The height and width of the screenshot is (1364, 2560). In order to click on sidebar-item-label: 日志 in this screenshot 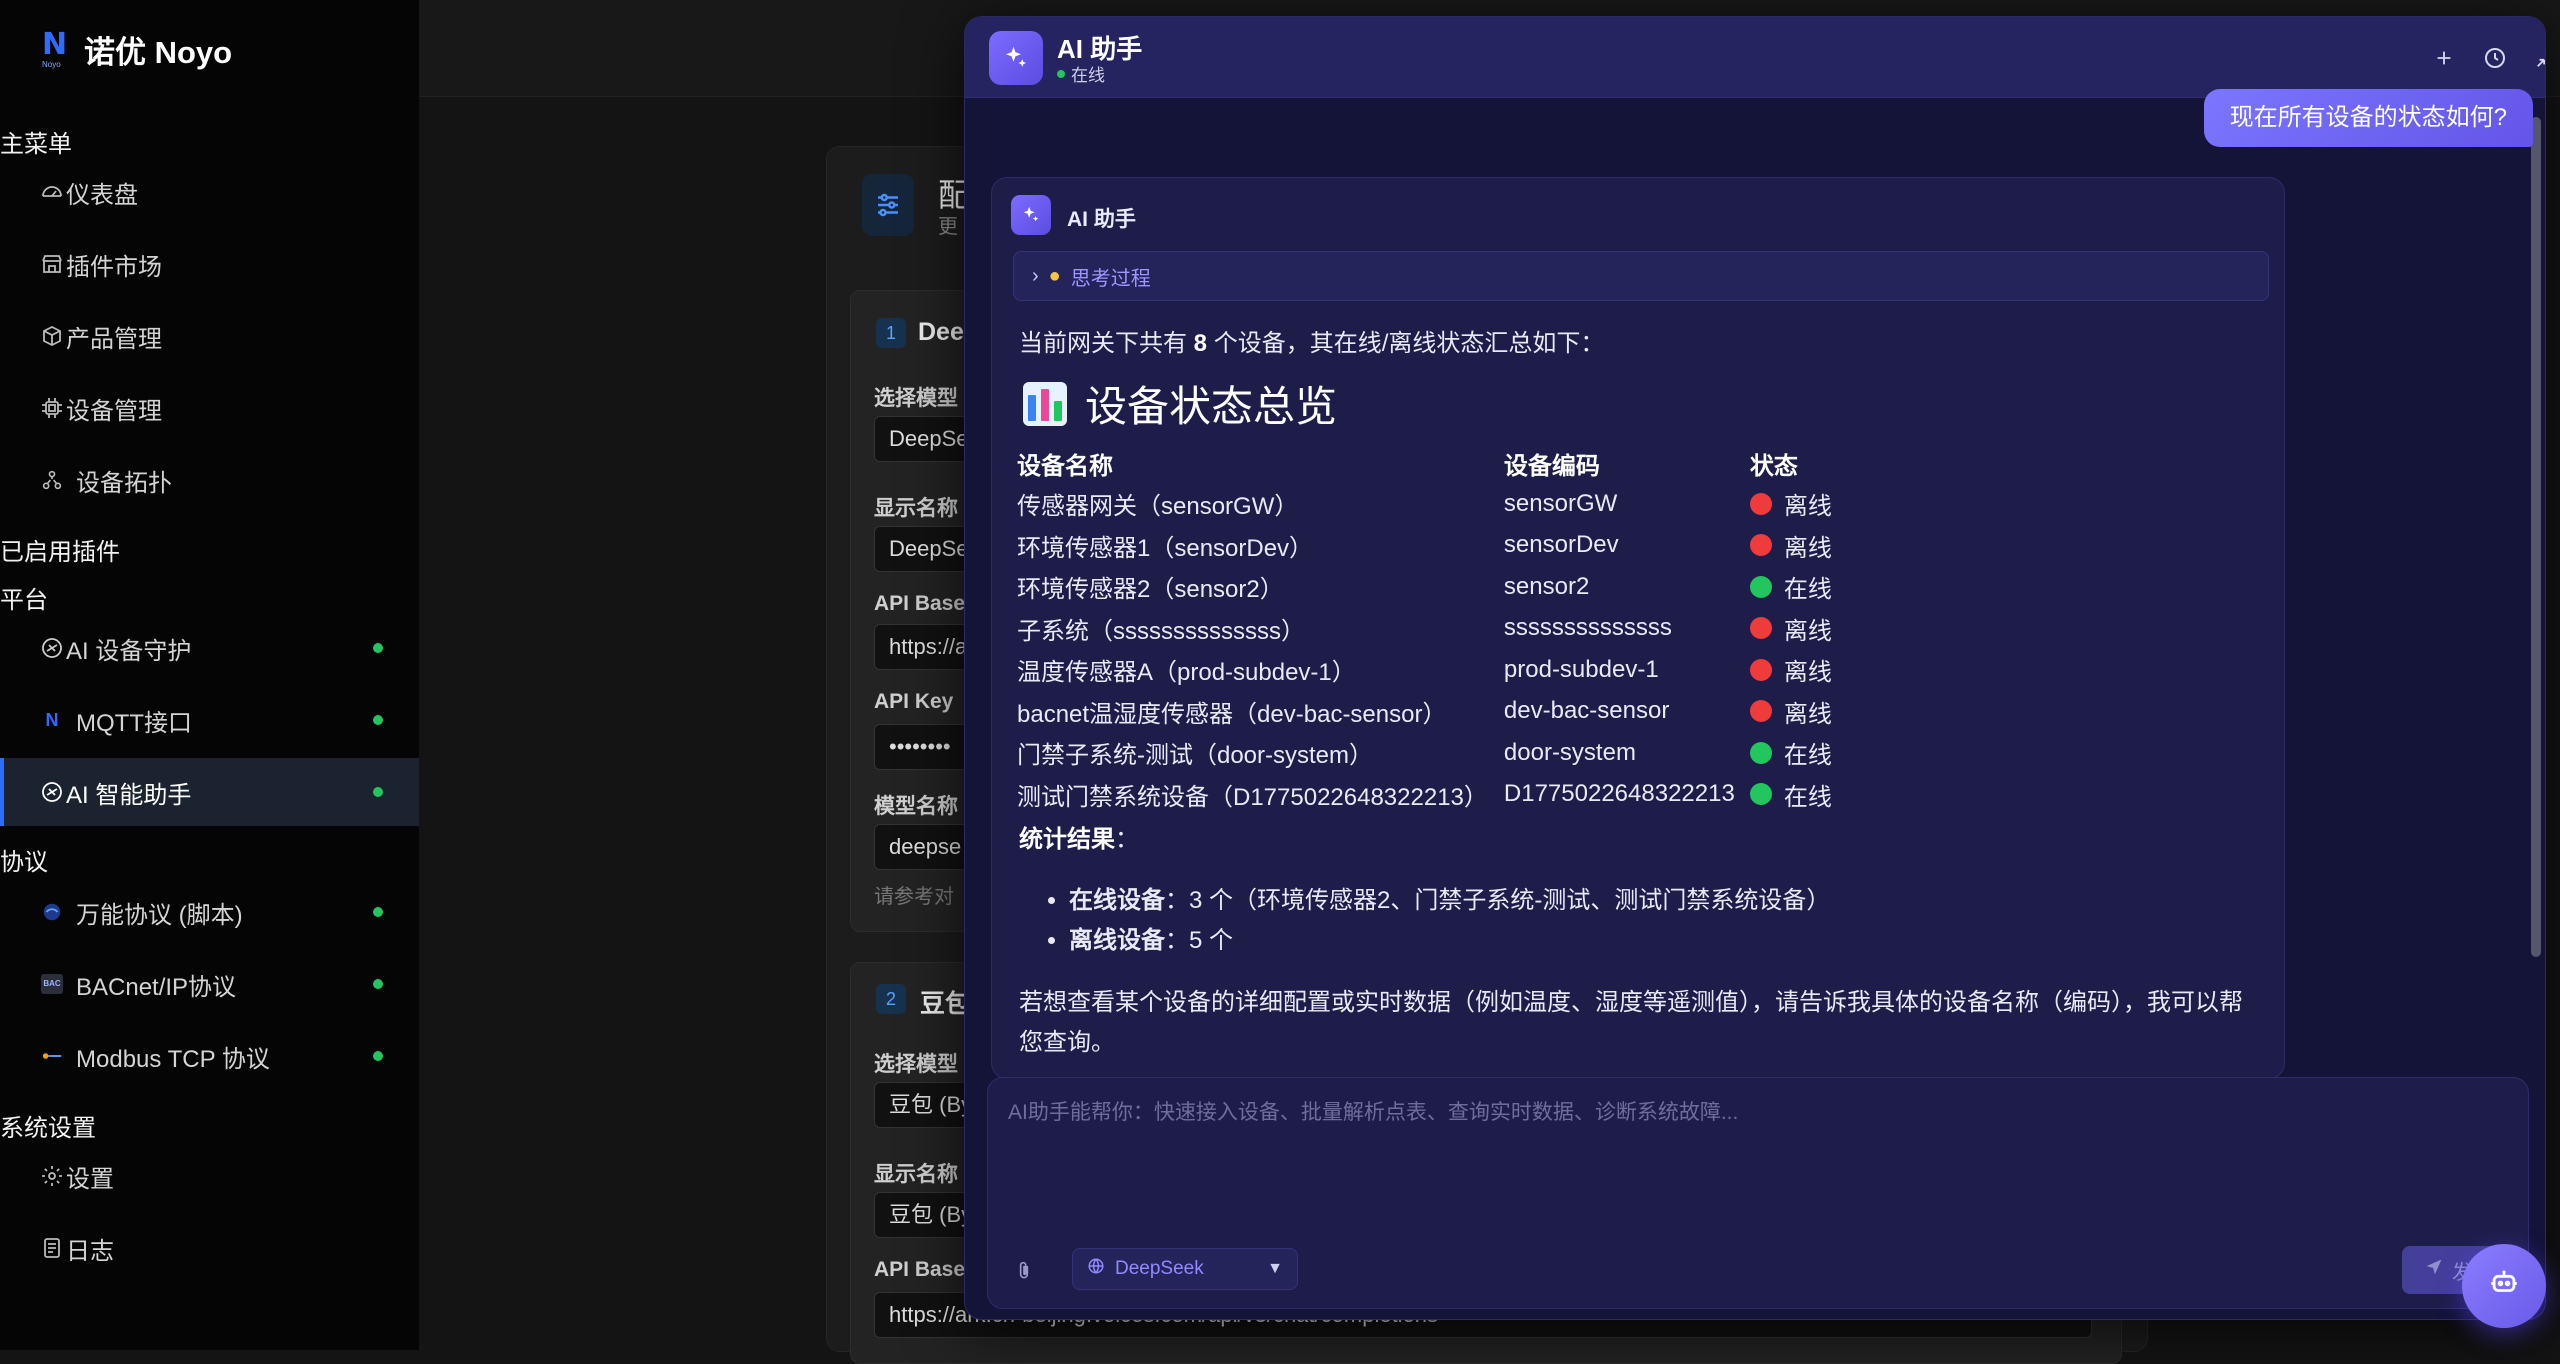, I will do `click(90, 1251)`.